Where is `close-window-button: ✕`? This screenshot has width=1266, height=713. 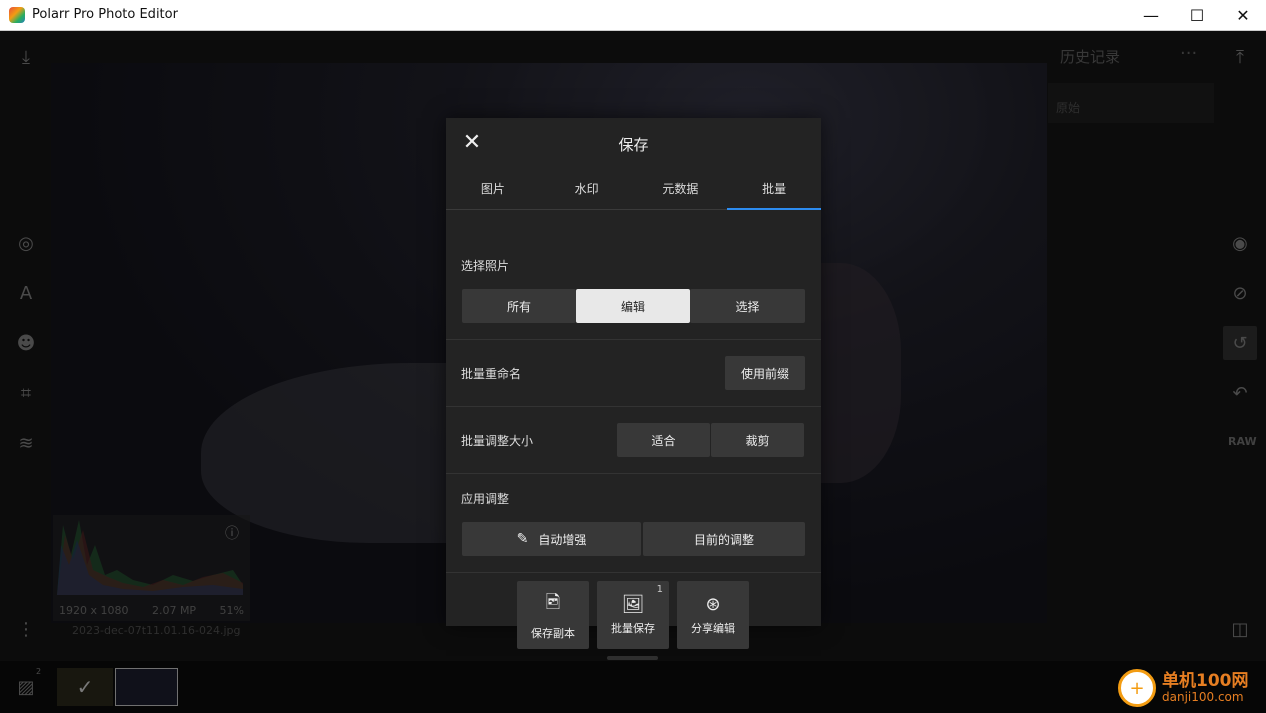
close-window-button: ✕ is located at coordinates (1243, 15).